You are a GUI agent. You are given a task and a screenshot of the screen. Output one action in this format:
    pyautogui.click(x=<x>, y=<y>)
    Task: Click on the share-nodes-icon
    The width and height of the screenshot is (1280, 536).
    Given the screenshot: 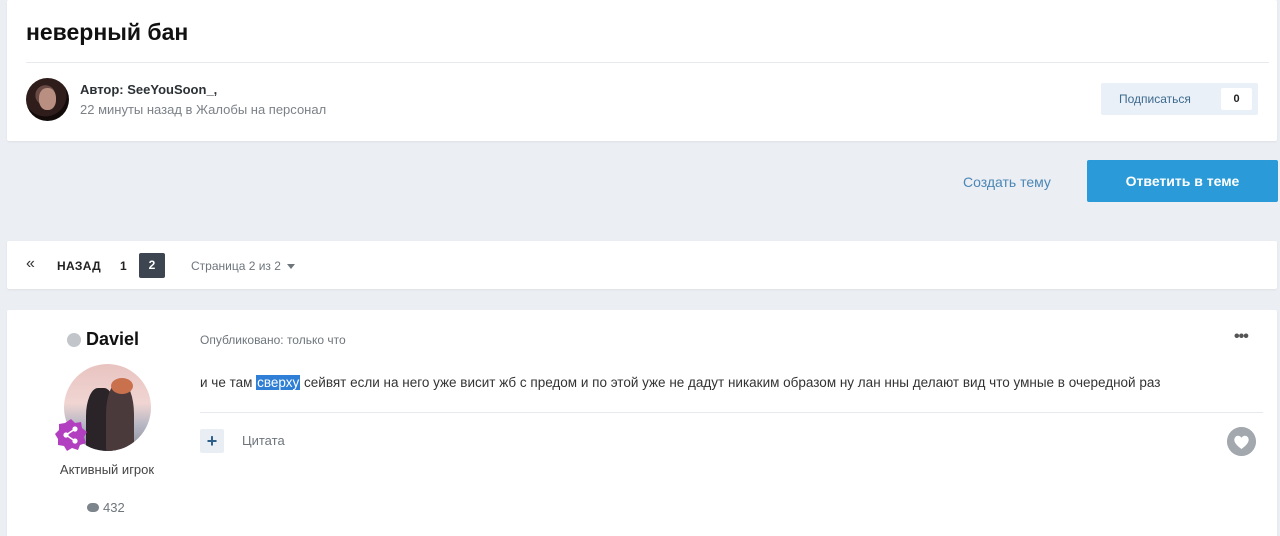 What is the action you would take?
    pyautogui.click(x=71, y=435)
    